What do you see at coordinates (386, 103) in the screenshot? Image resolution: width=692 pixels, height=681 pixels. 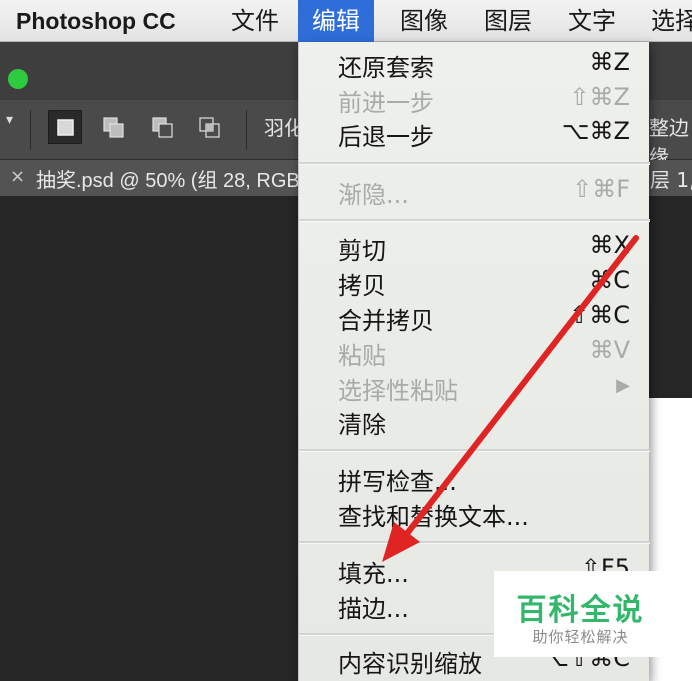 I see `menu-item-label: 前进一步` at bounding box center [386, 103].